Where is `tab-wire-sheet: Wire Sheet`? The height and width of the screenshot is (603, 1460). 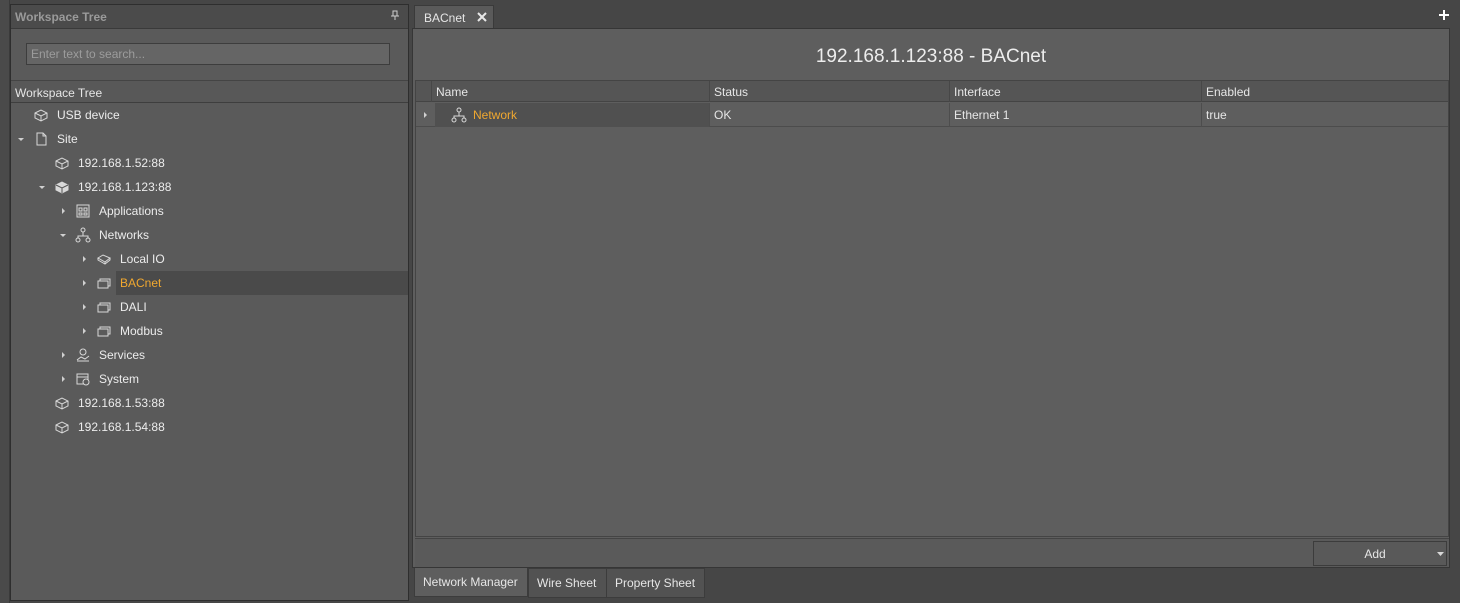
tab-wire-sheet: Wire Sheet is located at coordinates (567, 583).